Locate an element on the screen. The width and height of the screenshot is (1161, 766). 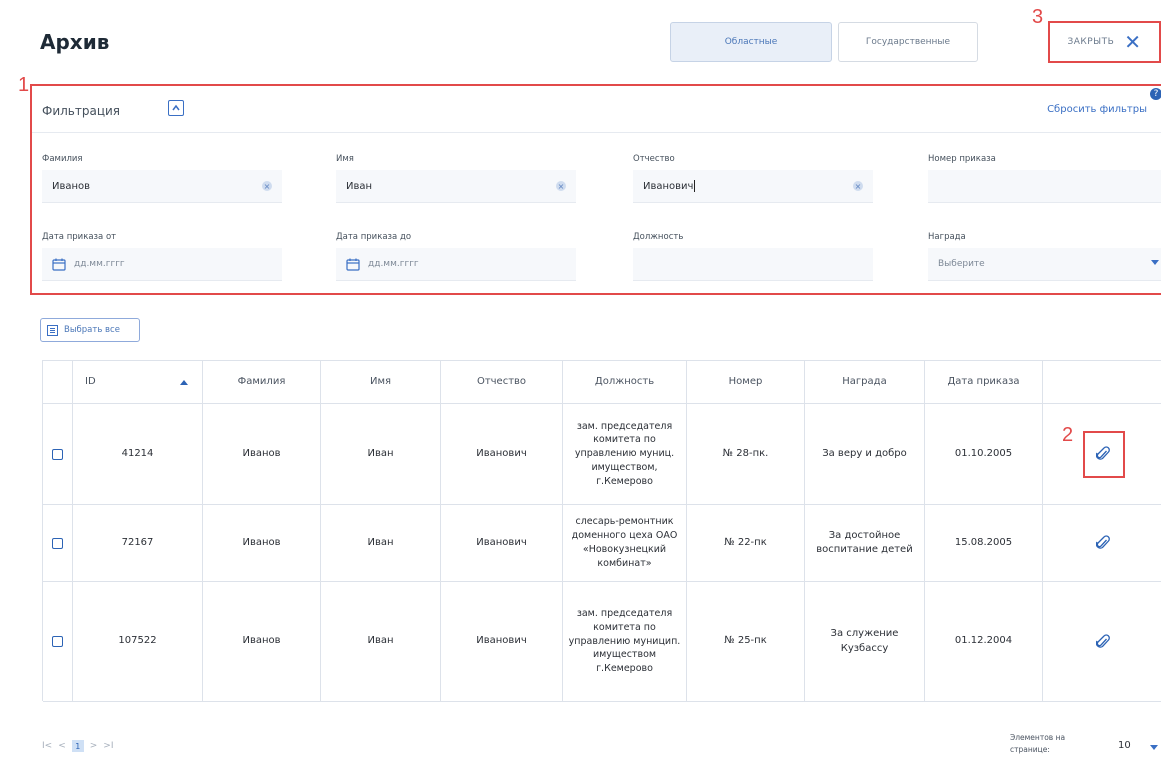
close-icon: ✕ is located at coordinates (1133, 42).